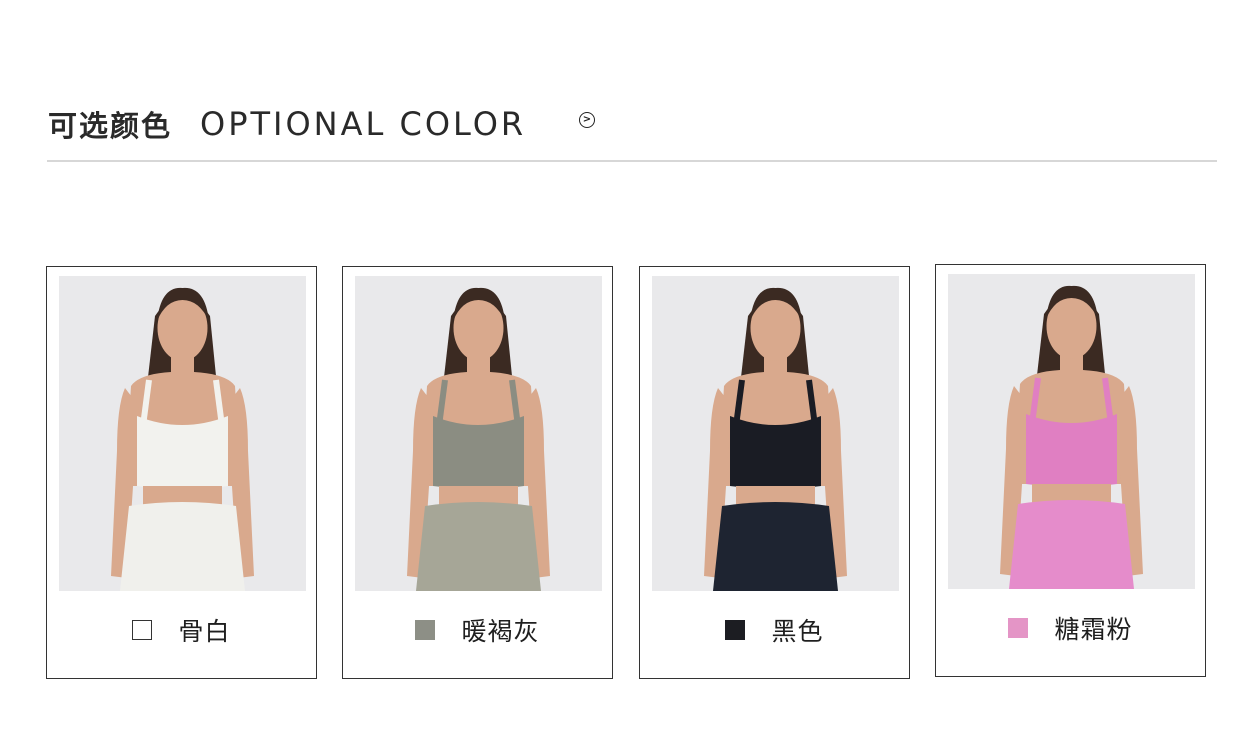 The image size is (1260, 733). Describe the element at coordinates (587, 120) in the screenshot. I see `circle-arrow-right-icon: >` at that location.